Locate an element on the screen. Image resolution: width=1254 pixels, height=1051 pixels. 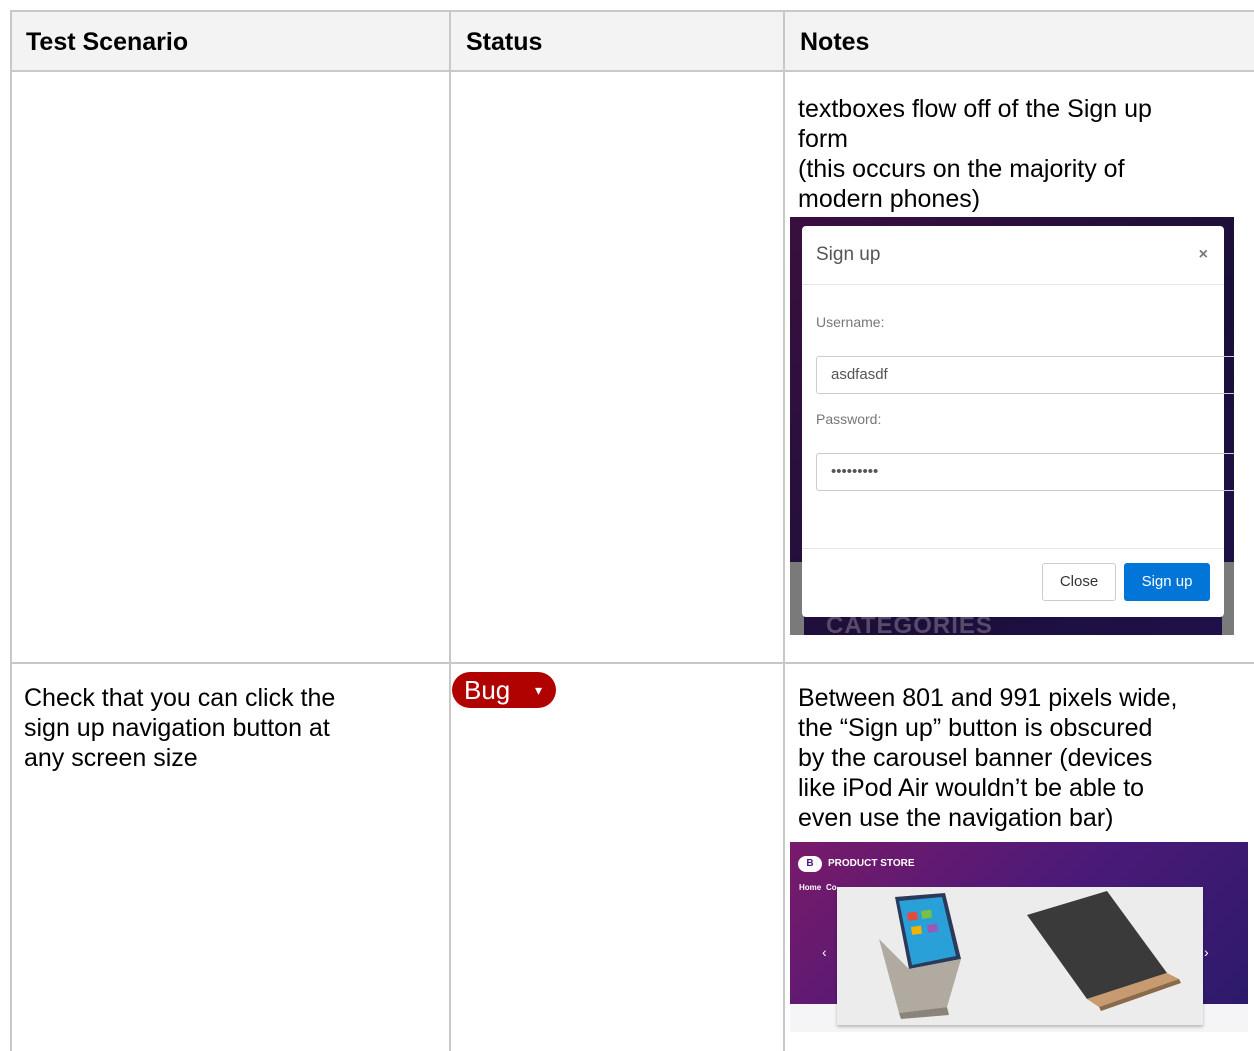
chevron-left-icon: ‹ is located at coordinates (824, 952).